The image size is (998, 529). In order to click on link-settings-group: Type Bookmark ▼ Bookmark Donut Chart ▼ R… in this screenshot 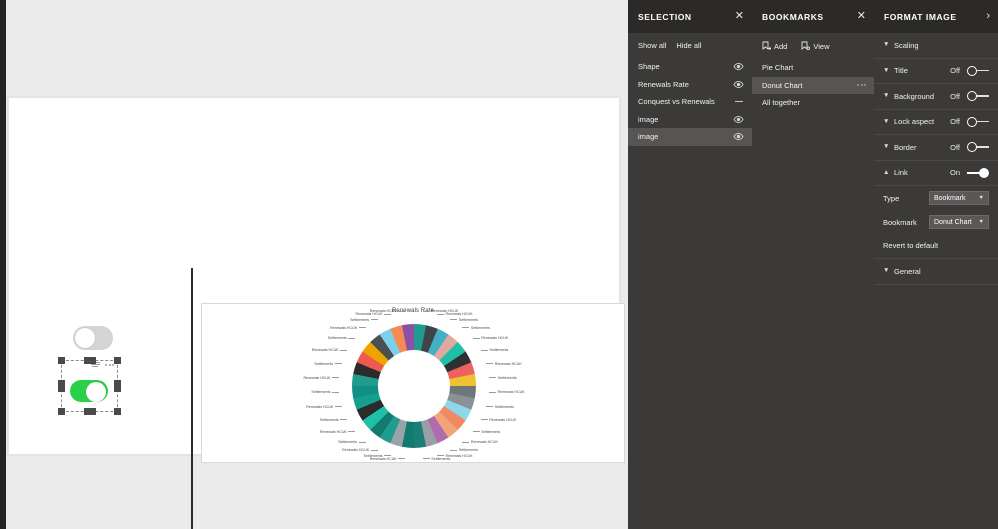, I will do `click(936, 222)`.